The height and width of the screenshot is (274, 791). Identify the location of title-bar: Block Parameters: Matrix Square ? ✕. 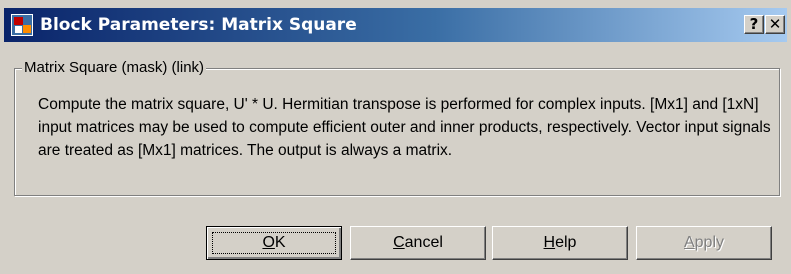
(395, 25).